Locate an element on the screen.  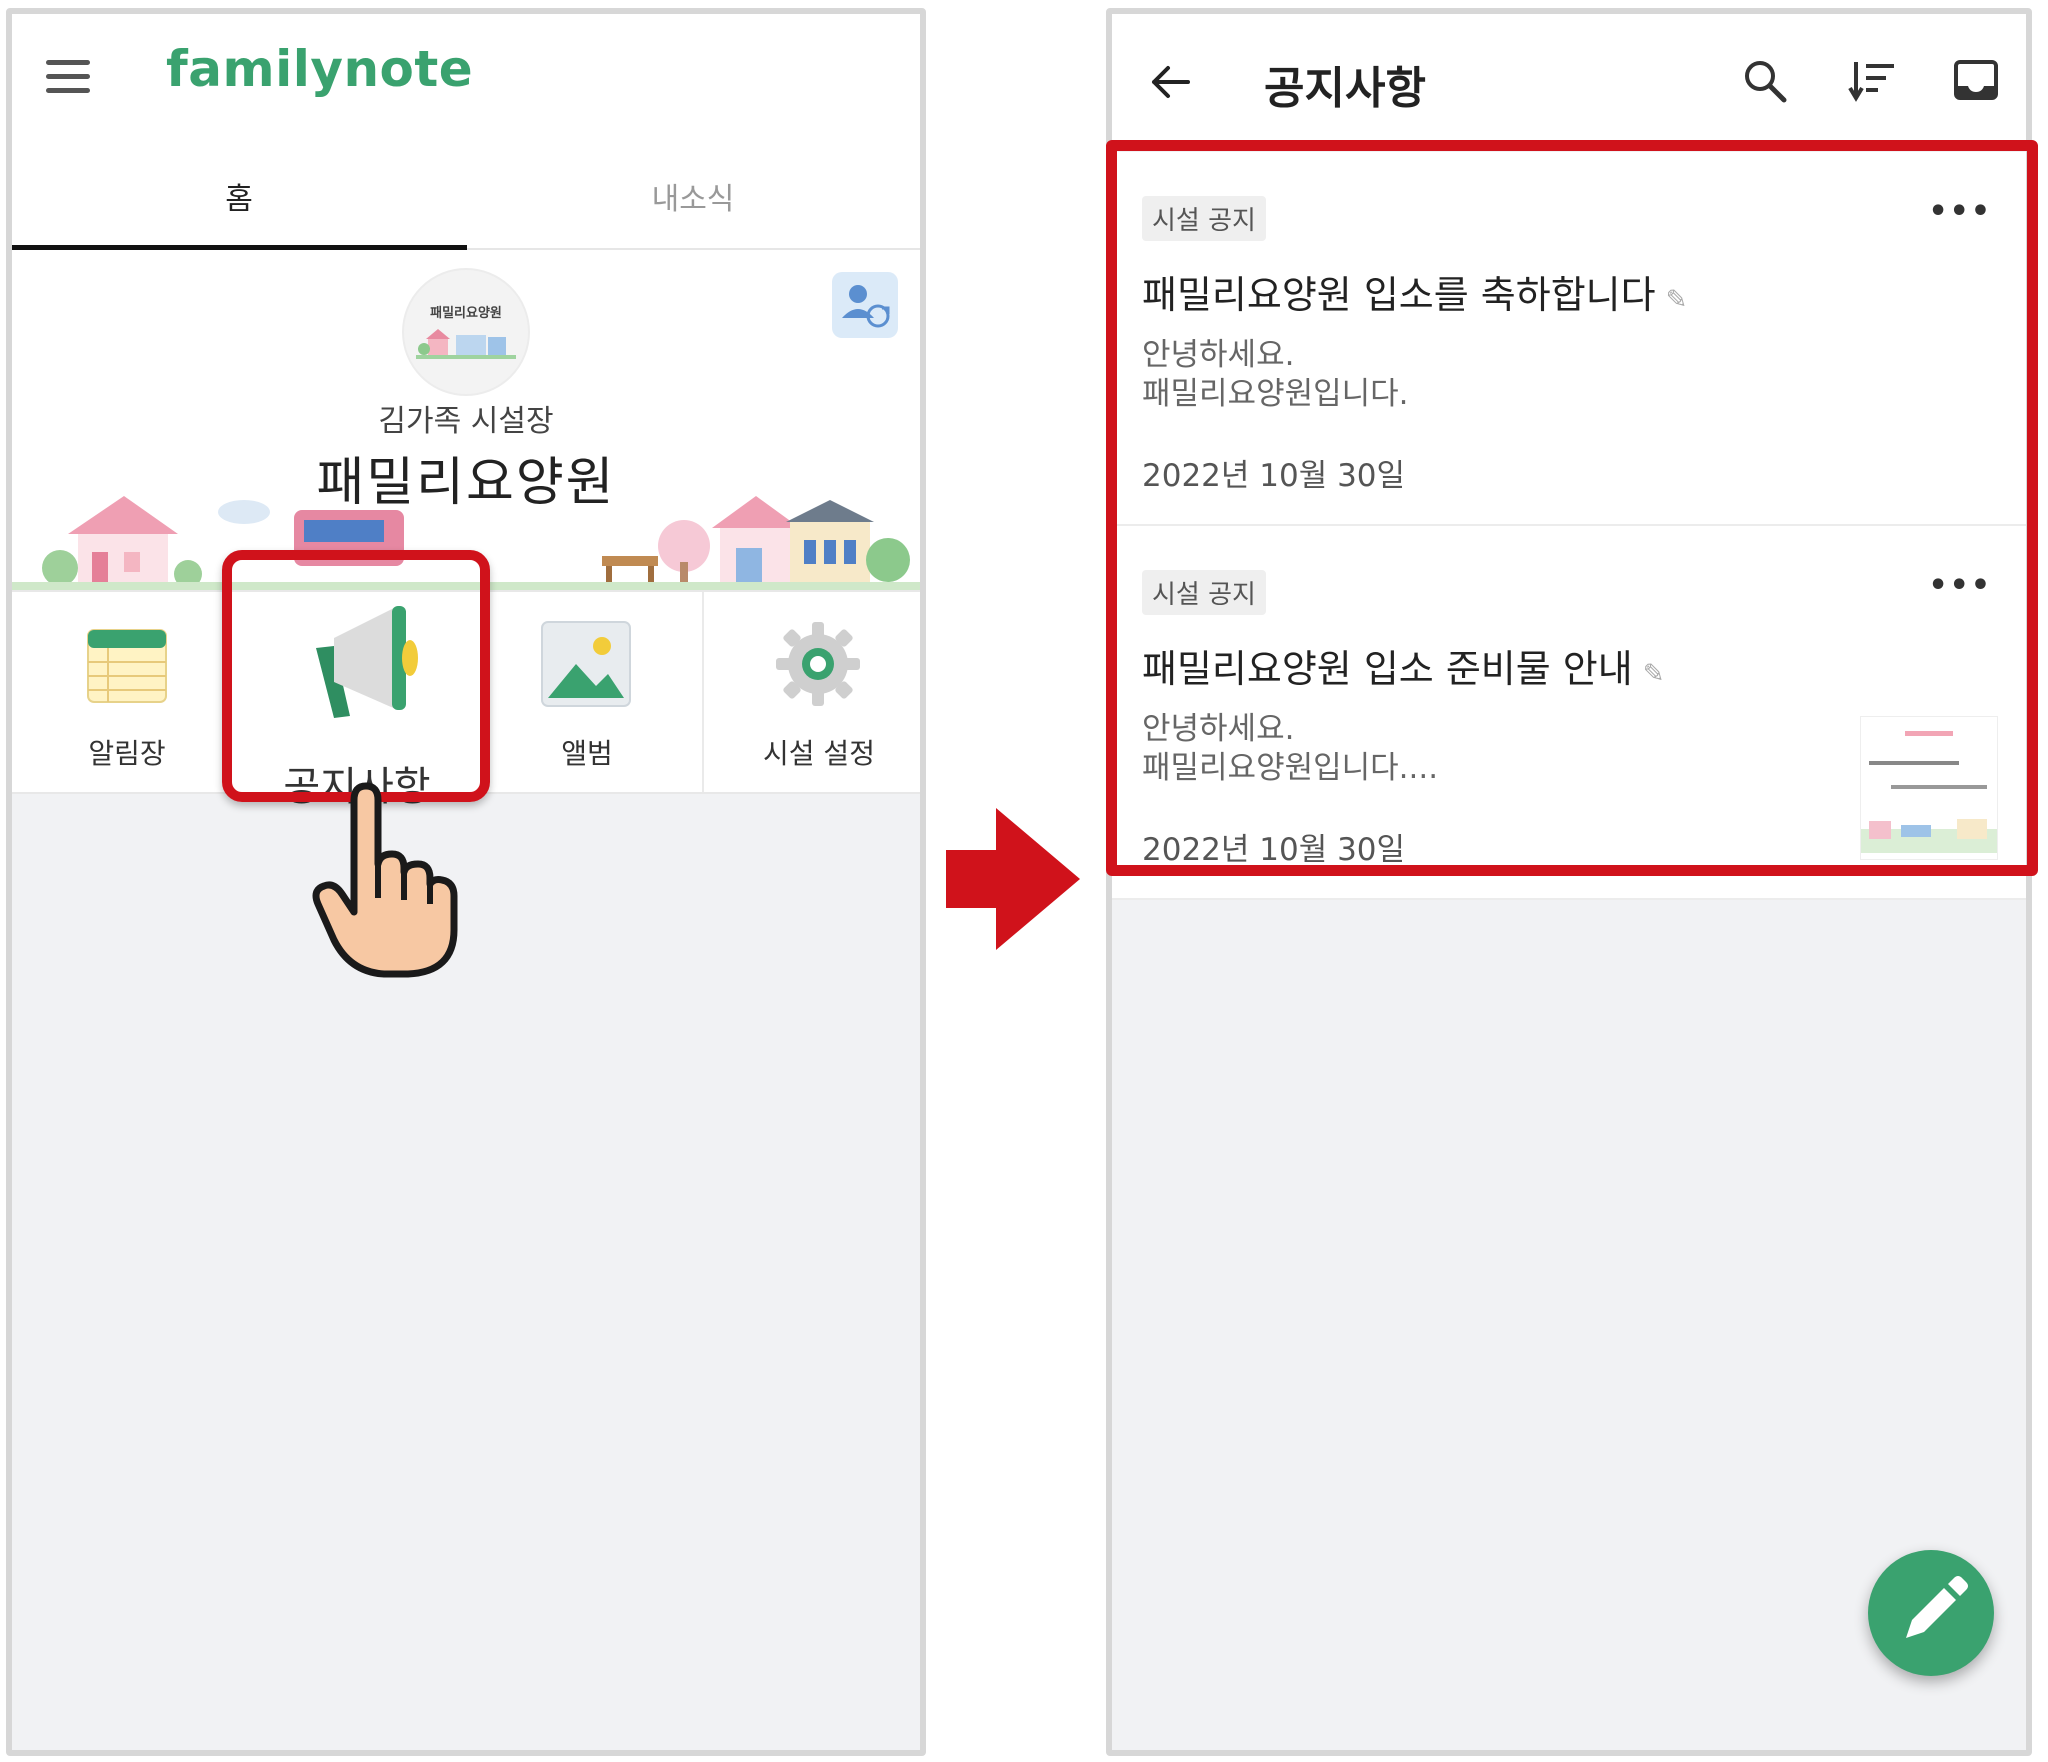
menu-label: 알림장 is located at coordinates (127, 753).